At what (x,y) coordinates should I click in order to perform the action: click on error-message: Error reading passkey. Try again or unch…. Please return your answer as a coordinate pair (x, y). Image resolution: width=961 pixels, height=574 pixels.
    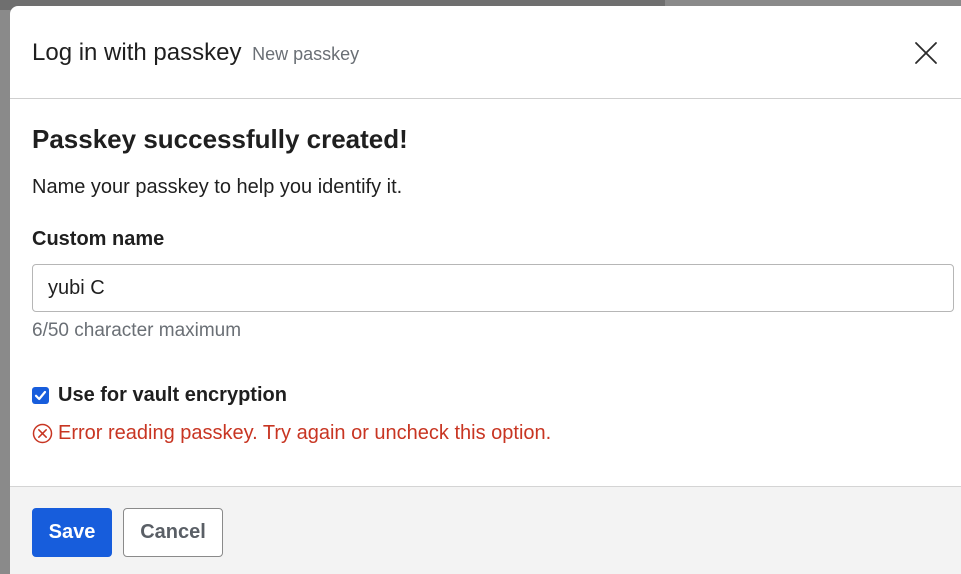
    Looking at the image, I should click on (291, 433).